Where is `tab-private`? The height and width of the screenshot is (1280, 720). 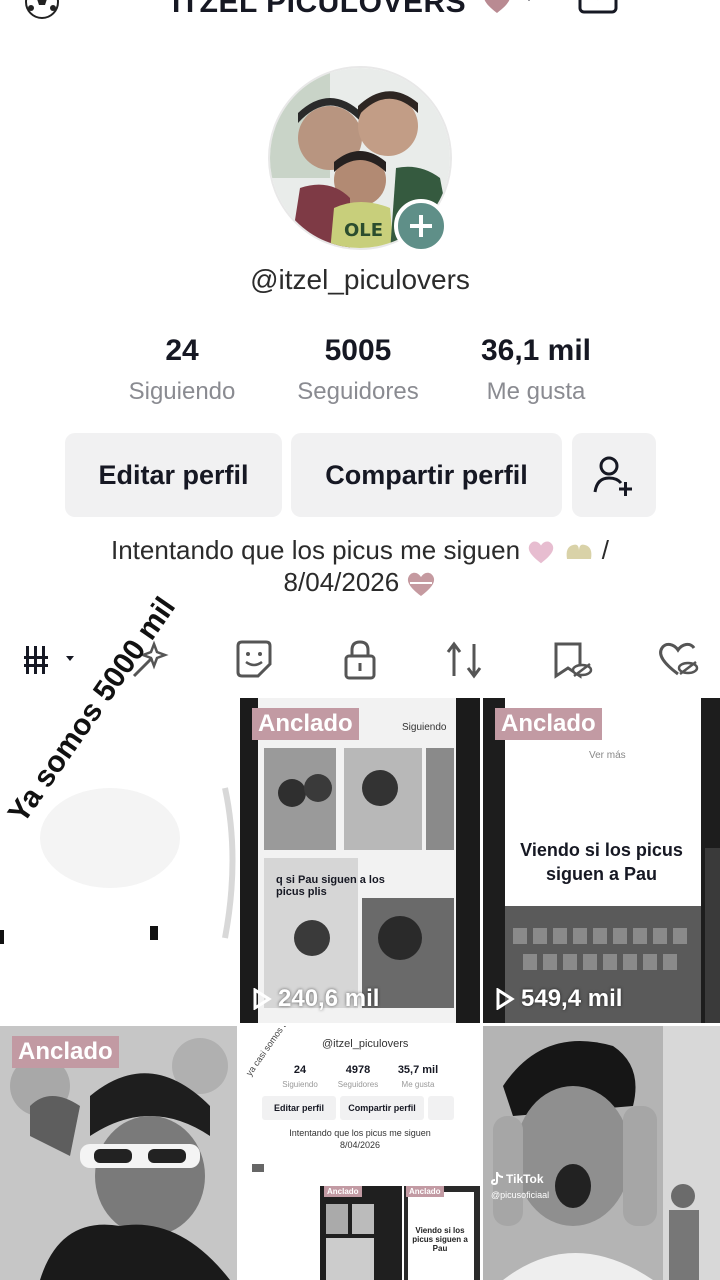
tab-private is located at coordinates (360, 660).